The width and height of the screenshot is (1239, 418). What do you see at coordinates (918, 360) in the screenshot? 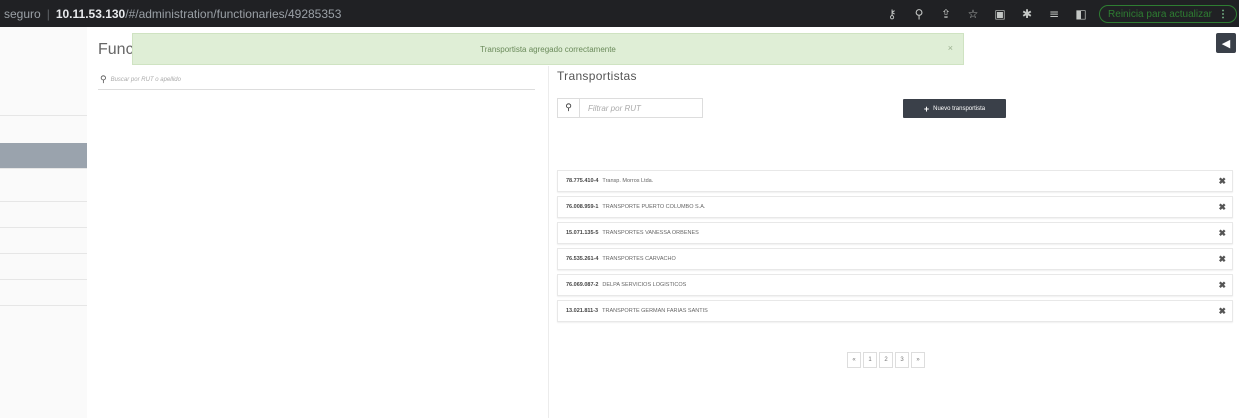
I see `pagination-next: »` at bounding box center [918, 360].